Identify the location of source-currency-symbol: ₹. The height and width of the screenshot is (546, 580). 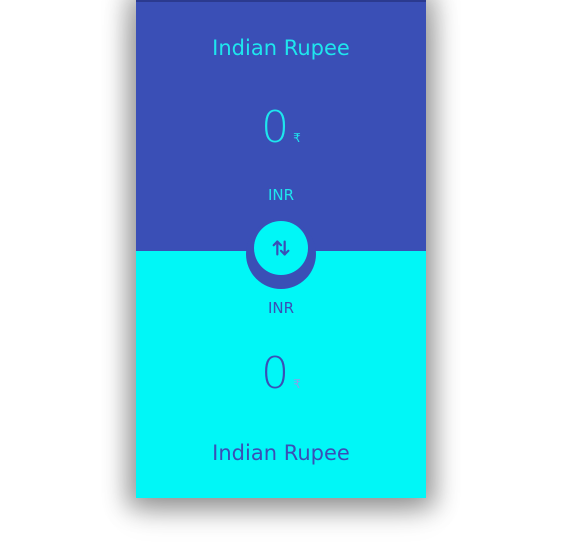
(297, 138).